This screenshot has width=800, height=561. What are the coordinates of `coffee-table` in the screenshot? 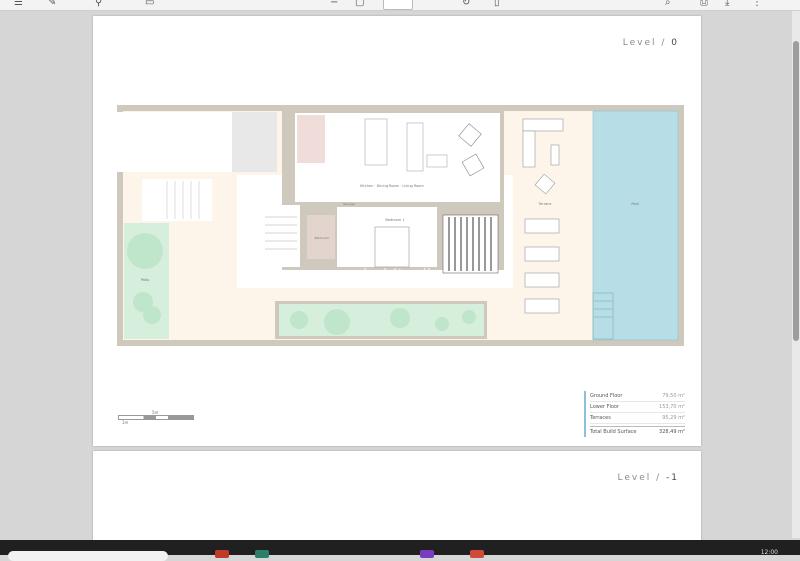 It's located at (437, 161).